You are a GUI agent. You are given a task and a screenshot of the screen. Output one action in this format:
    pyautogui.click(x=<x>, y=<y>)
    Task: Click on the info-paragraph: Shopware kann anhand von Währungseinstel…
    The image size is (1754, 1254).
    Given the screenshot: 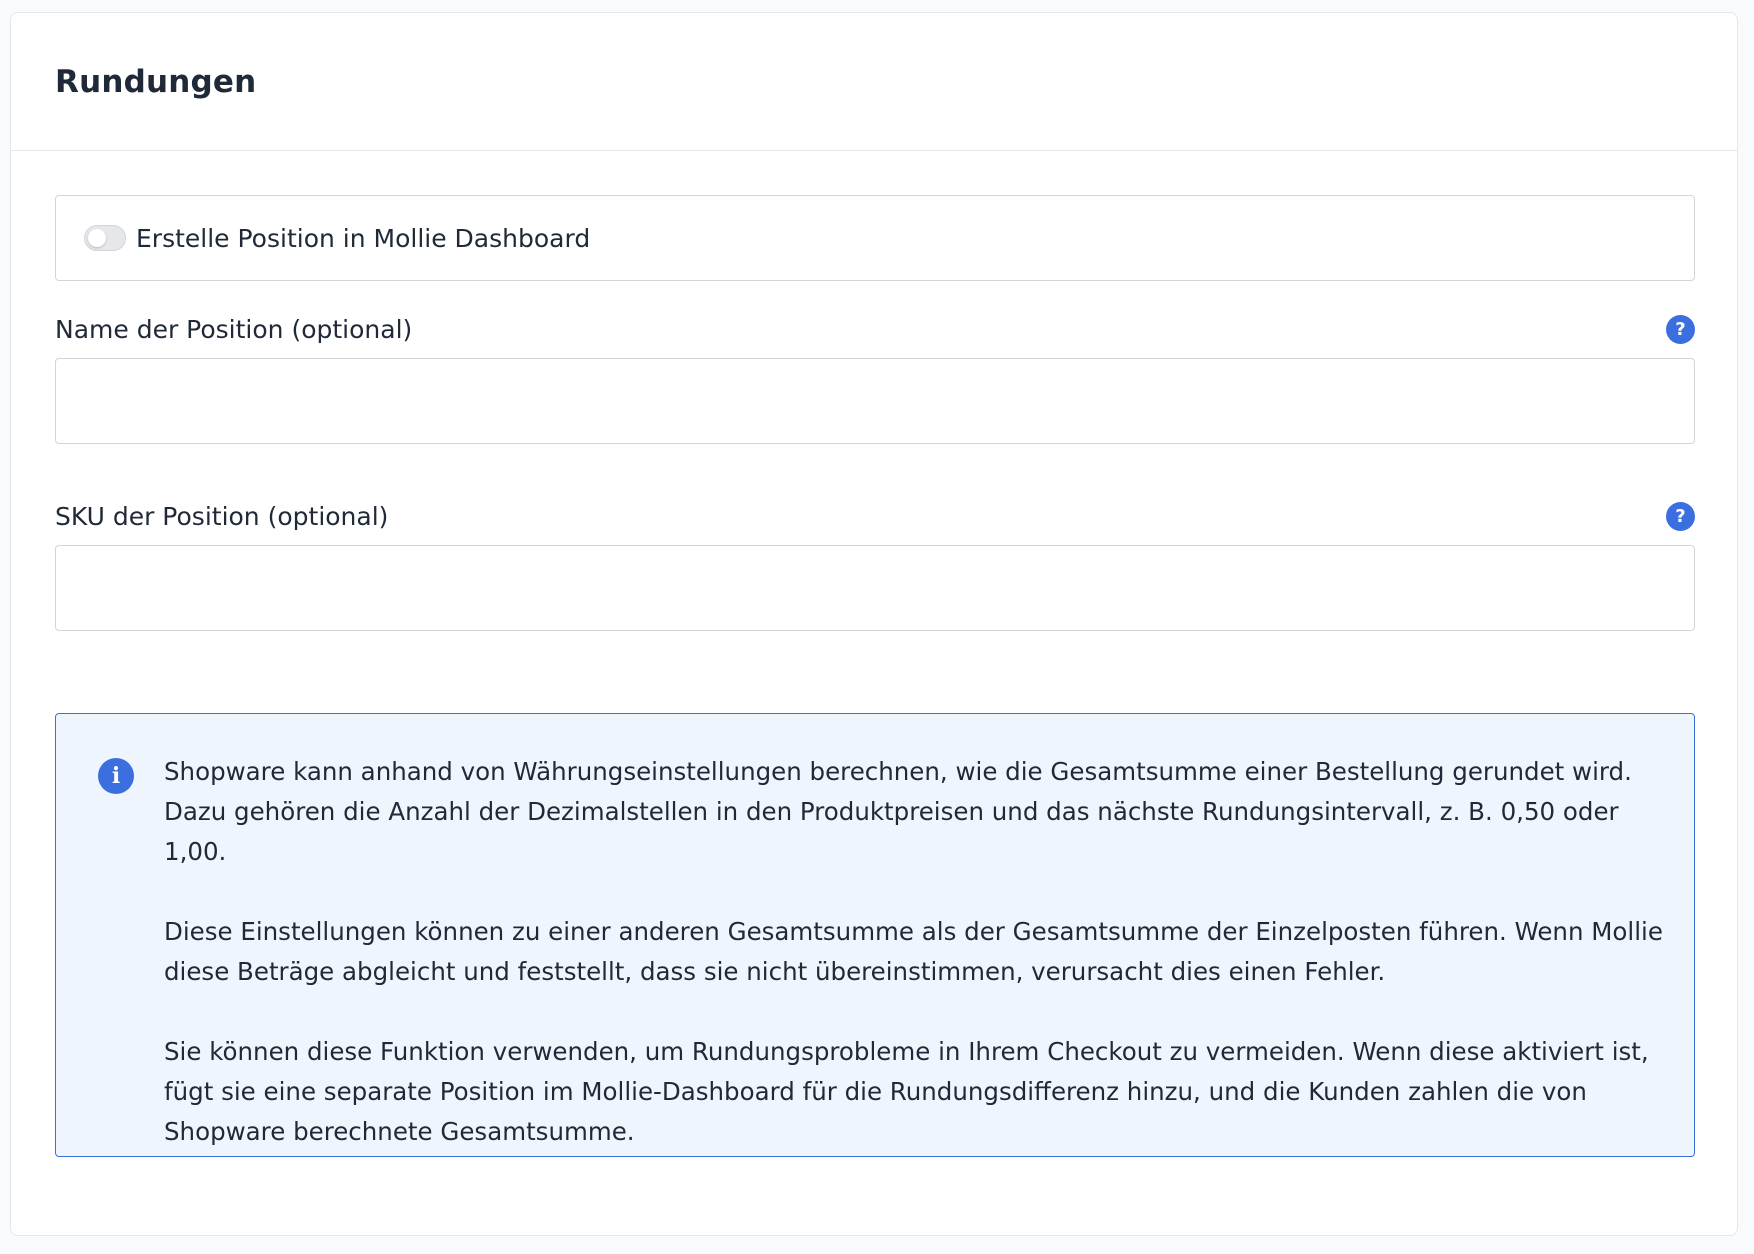 What is the action you would take?
    pyautogui.click(x=898, y=811)
    